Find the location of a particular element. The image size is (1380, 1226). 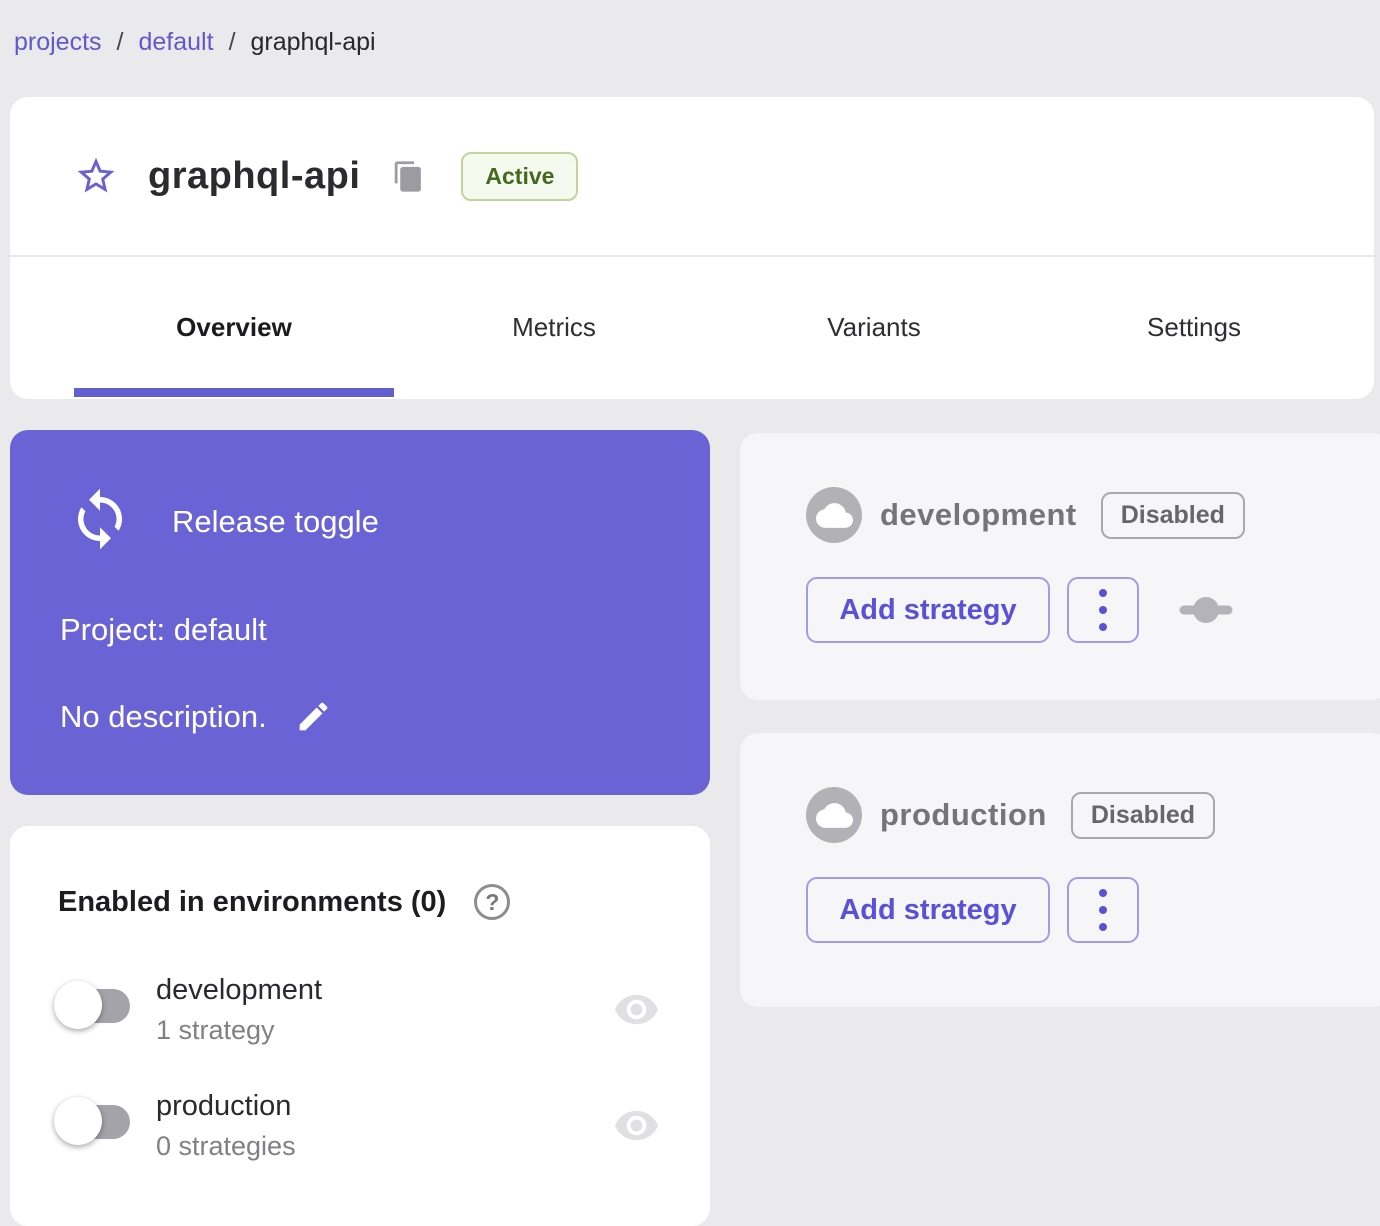

row-strategy-count: 0 strategies is located at coordinates (226, 1146).